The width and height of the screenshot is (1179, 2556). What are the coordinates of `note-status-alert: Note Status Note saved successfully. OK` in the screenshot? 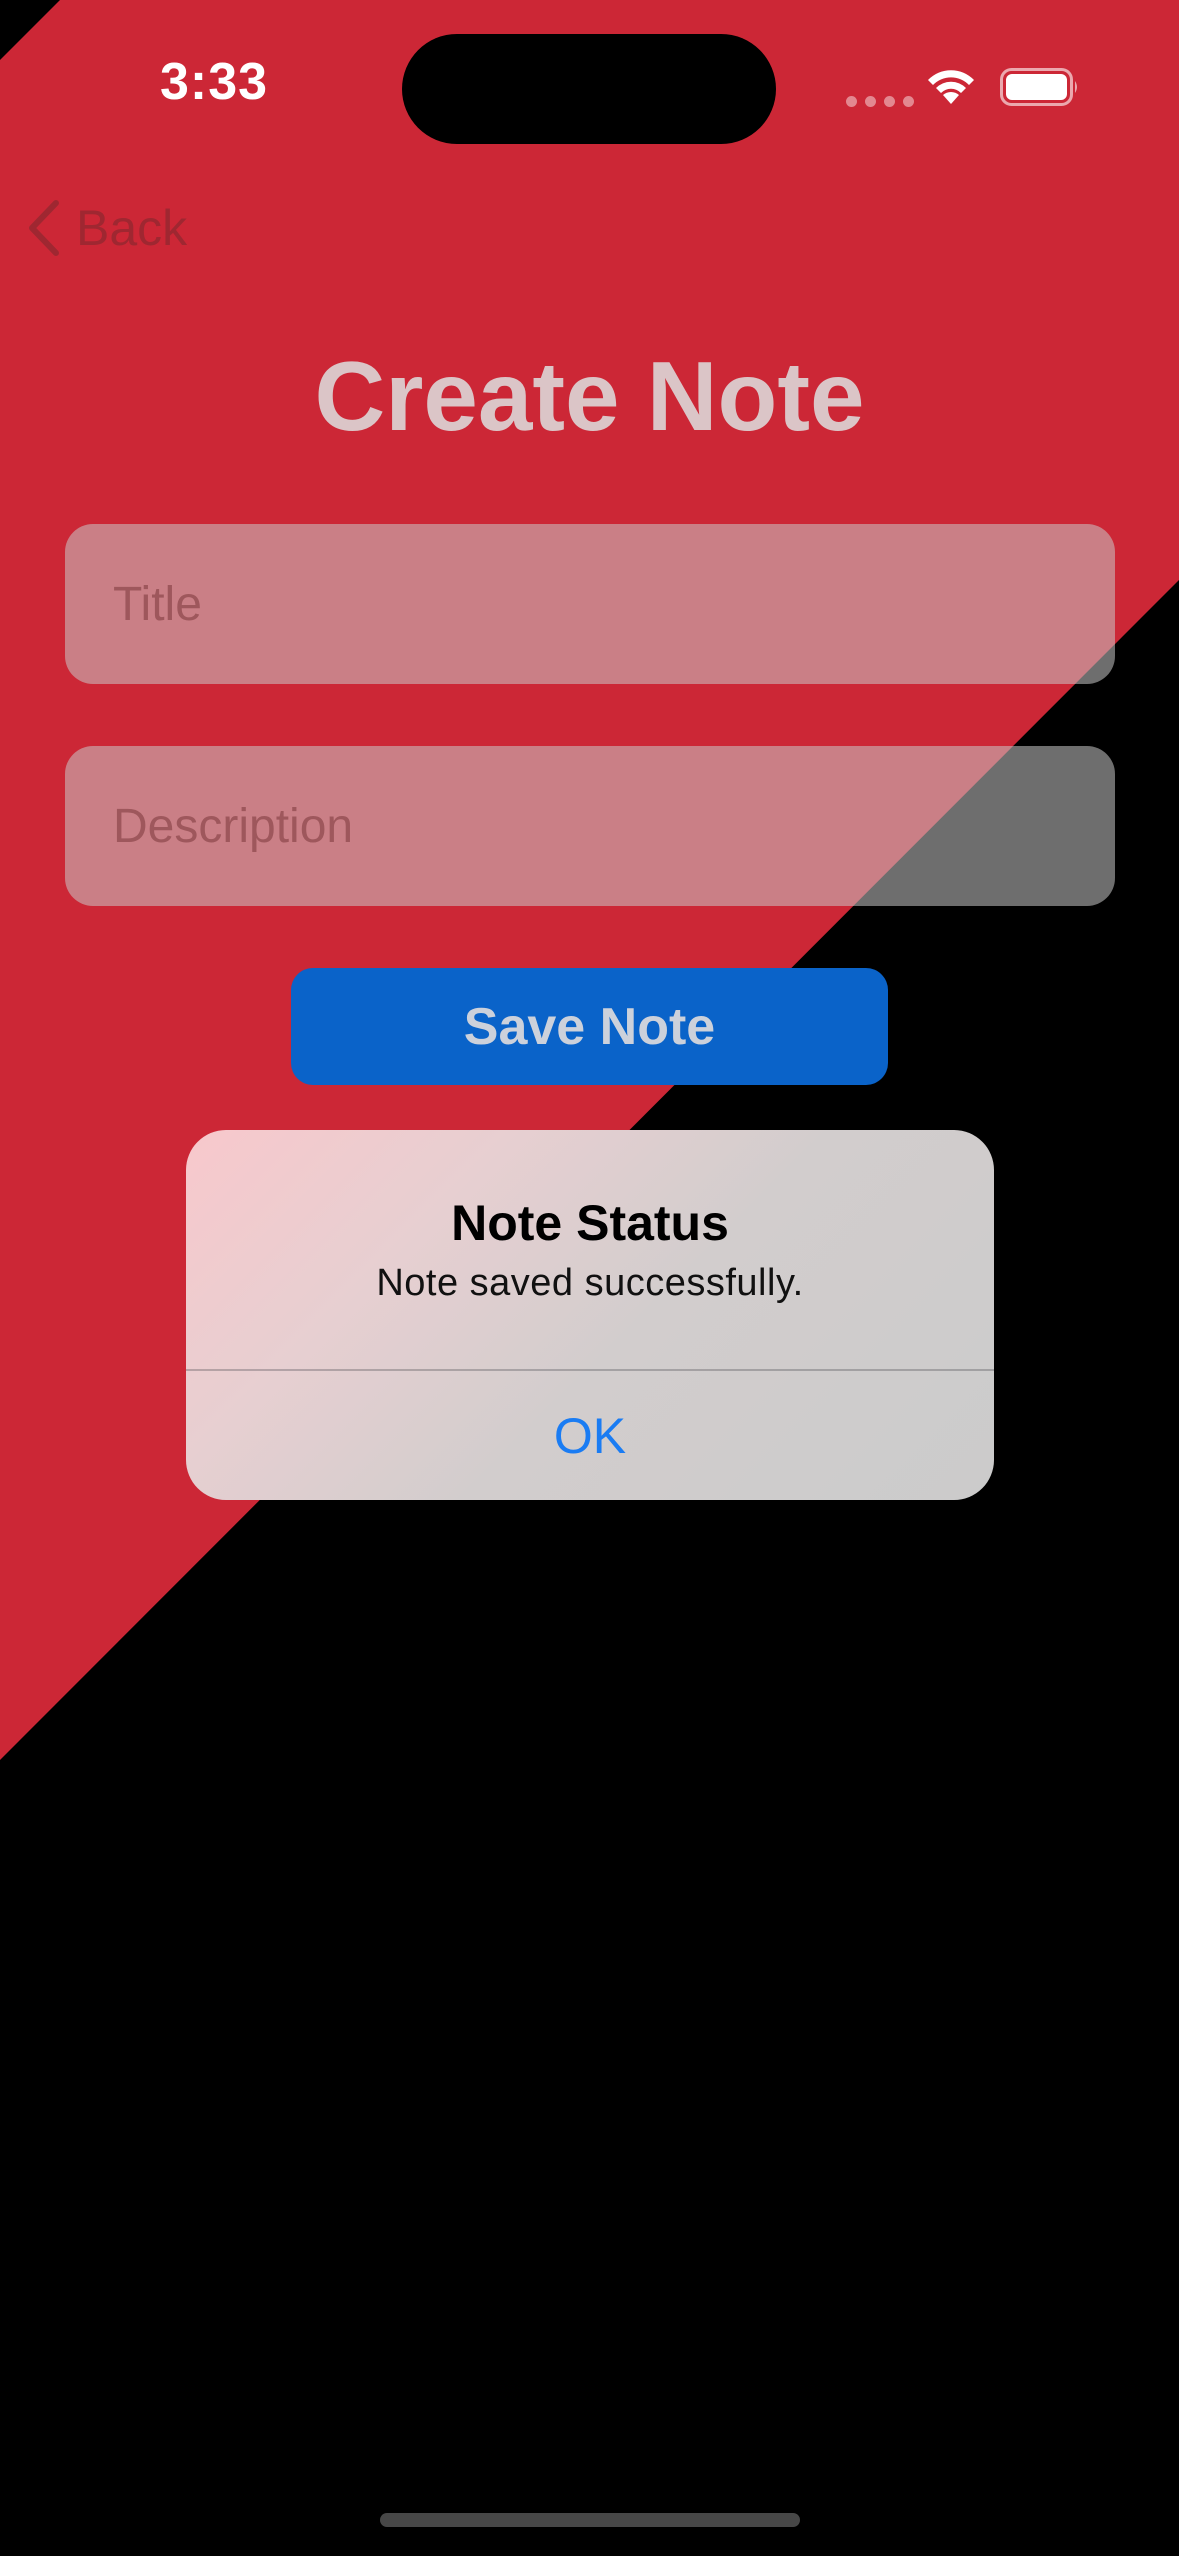 It's located at (590, 1315).